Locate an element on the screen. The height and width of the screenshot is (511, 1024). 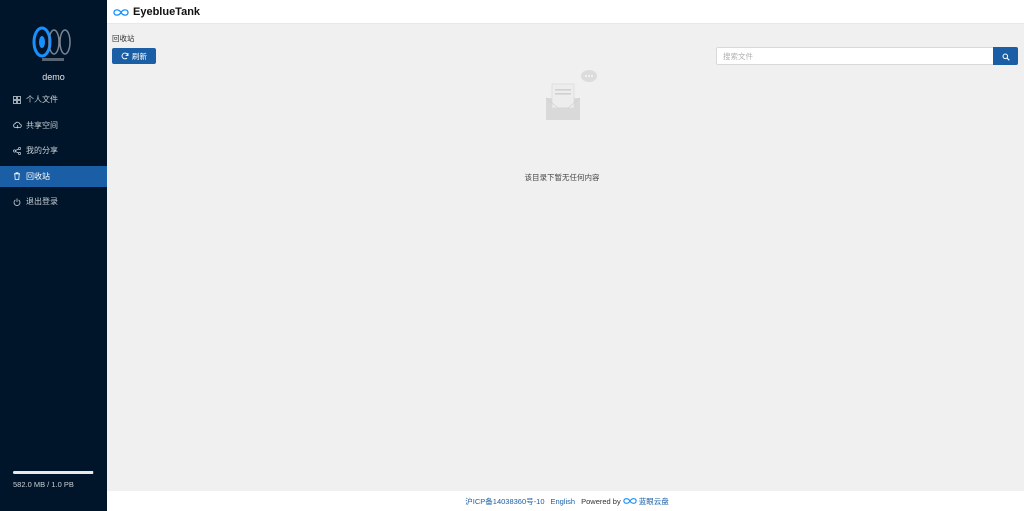
search-icon is located at coordinates (1006, 56).